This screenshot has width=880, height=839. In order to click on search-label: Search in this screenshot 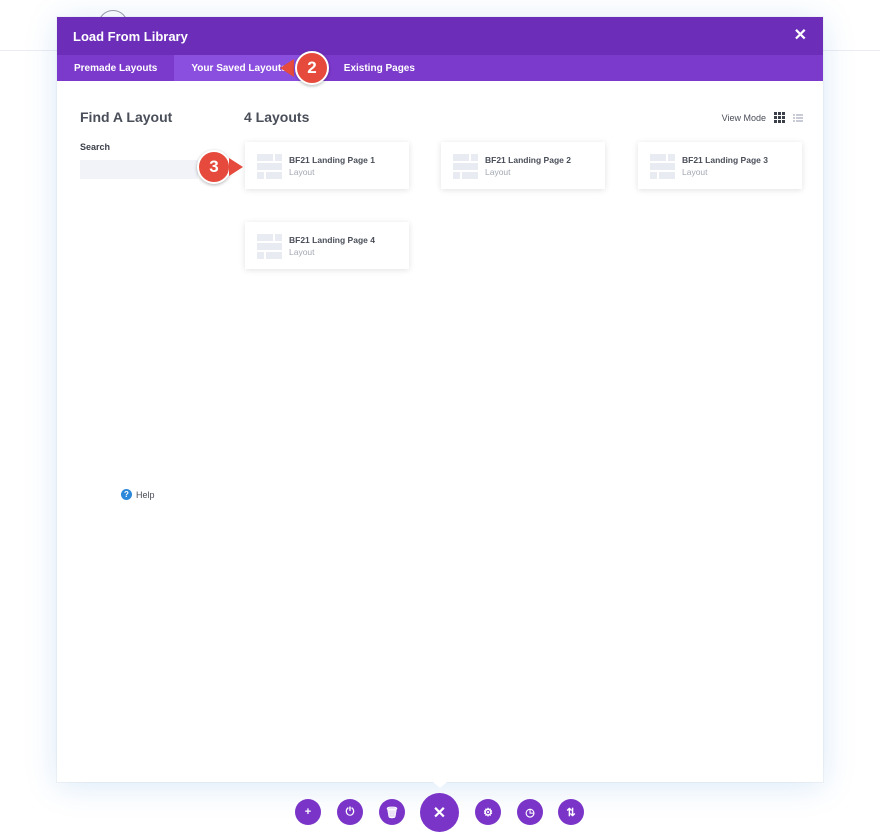, I will do `click(95, 147)`.